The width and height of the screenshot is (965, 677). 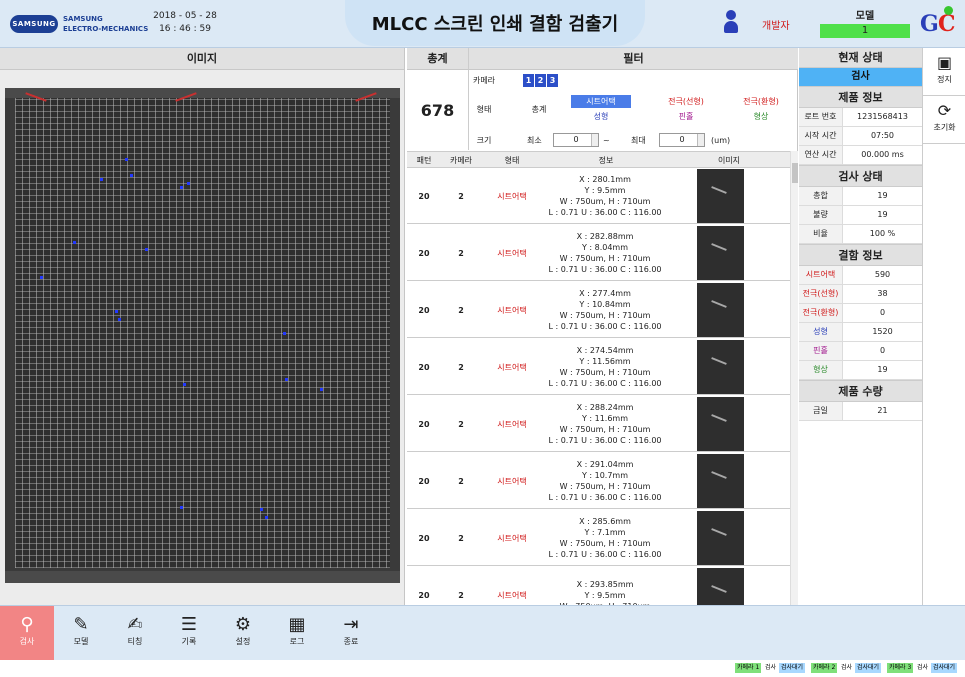 I want to click on defect-info-label: 전극(선형), so click(x=821, y=294).